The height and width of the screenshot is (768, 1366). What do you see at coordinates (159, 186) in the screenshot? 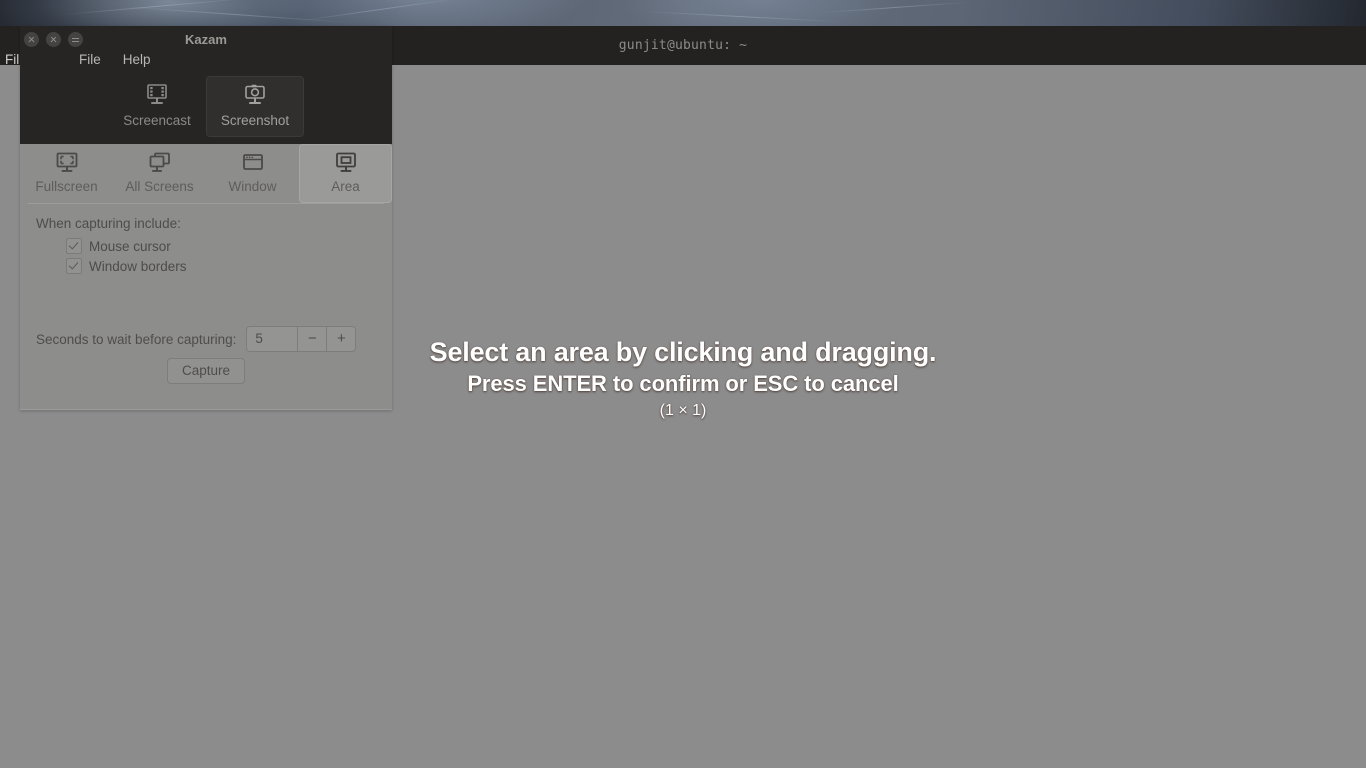
I see `tab-all-screens-label: All Screens` at bounding box center [159, 186].